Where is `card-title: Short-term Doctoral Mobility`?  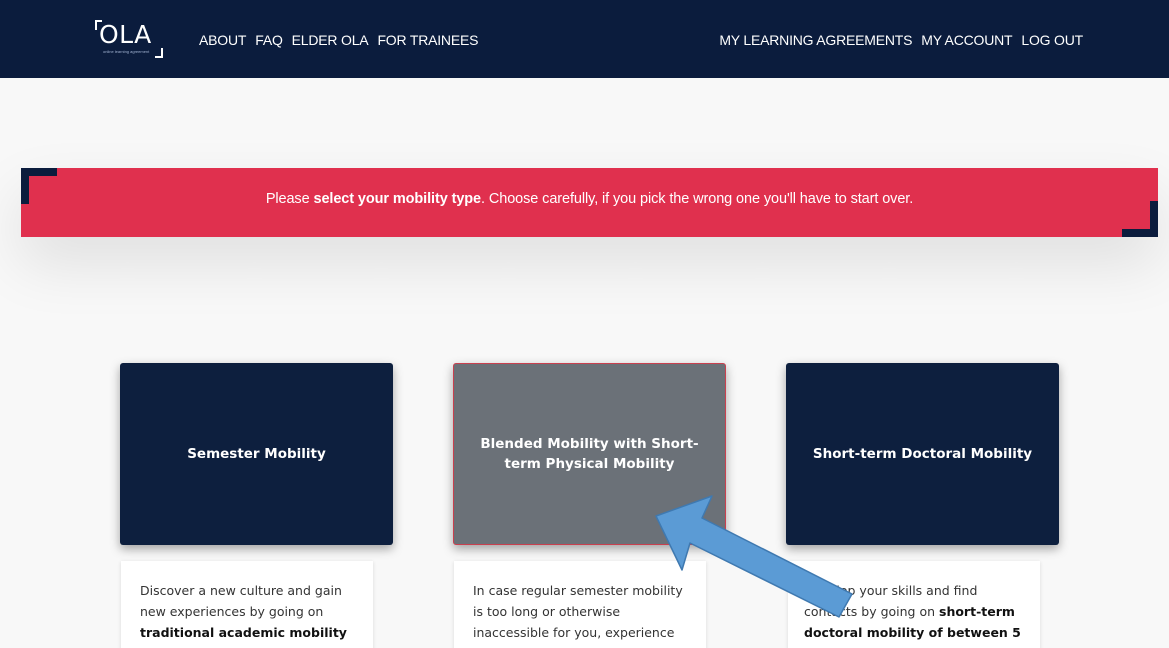
card-title: Short-term Doctoral Mobility is located at coordinates (922, 454).